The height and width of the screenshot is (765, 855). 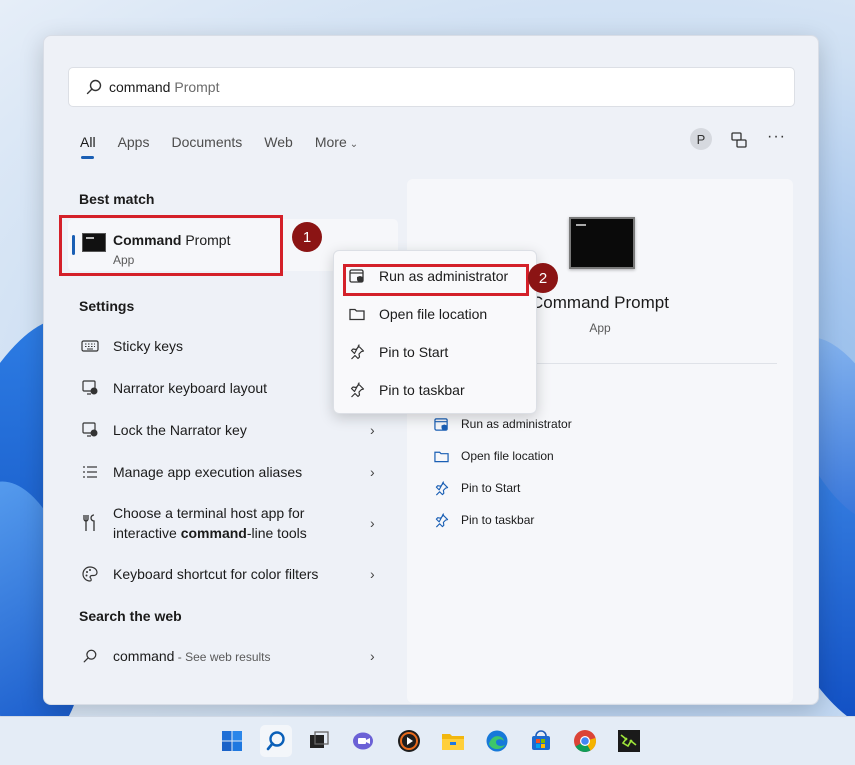 I want to click on action-label: Run as administrator, so click(x=516, y=424).